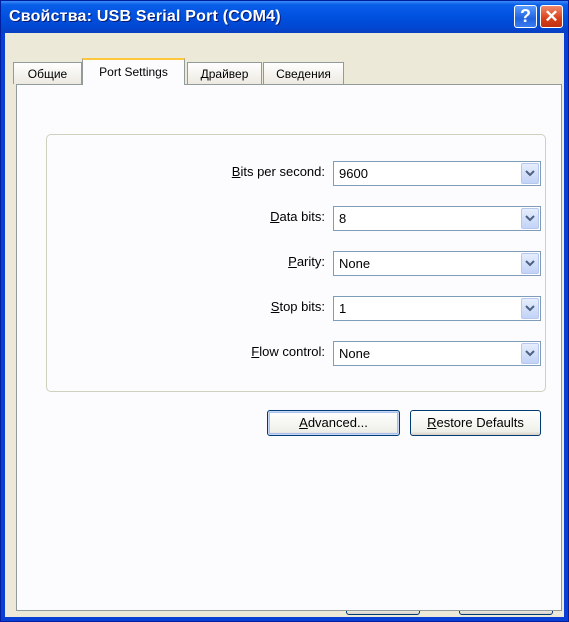 Image resolution: width=569 pixels, height=622 pixels. I want to click on stop-bits-value: 1, so click(343, 308).